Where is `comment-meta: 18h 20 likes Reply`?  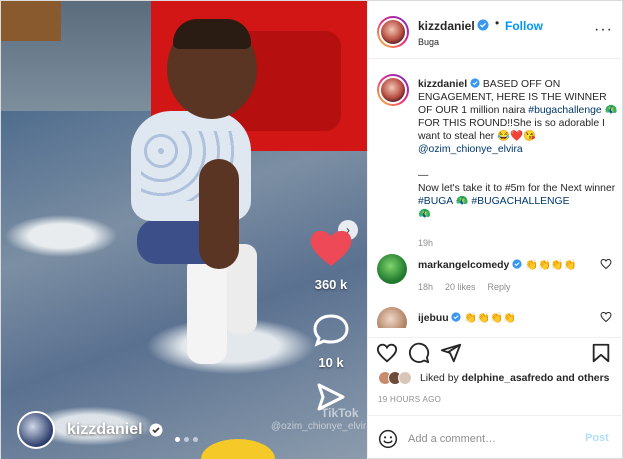
comment-meta: 18h 20 likes Reply is located at coordinates (464, 287).